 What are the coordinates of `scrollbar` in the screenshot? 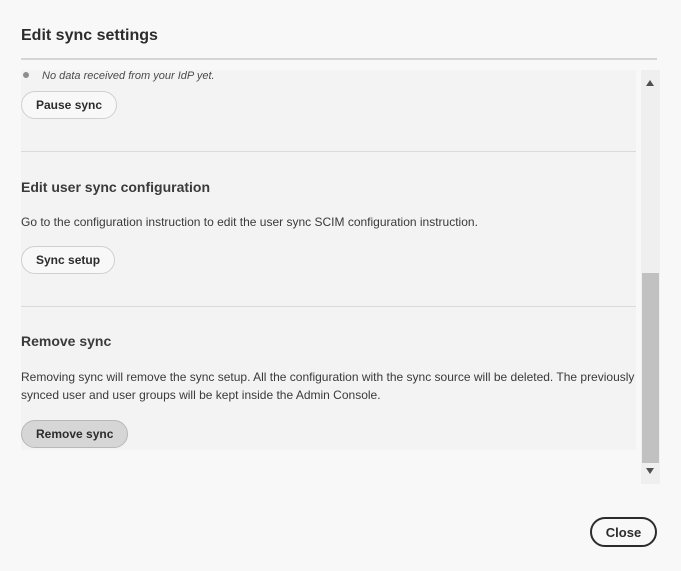 It's located at (650, 277).